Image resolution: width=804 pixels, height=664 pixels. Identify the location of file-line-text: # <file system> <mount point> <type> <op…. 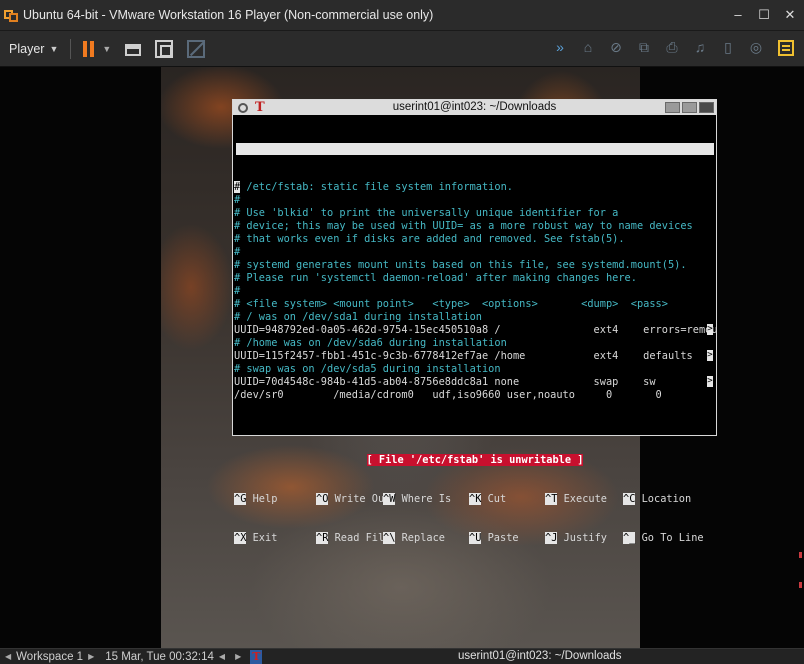
(451, 304).